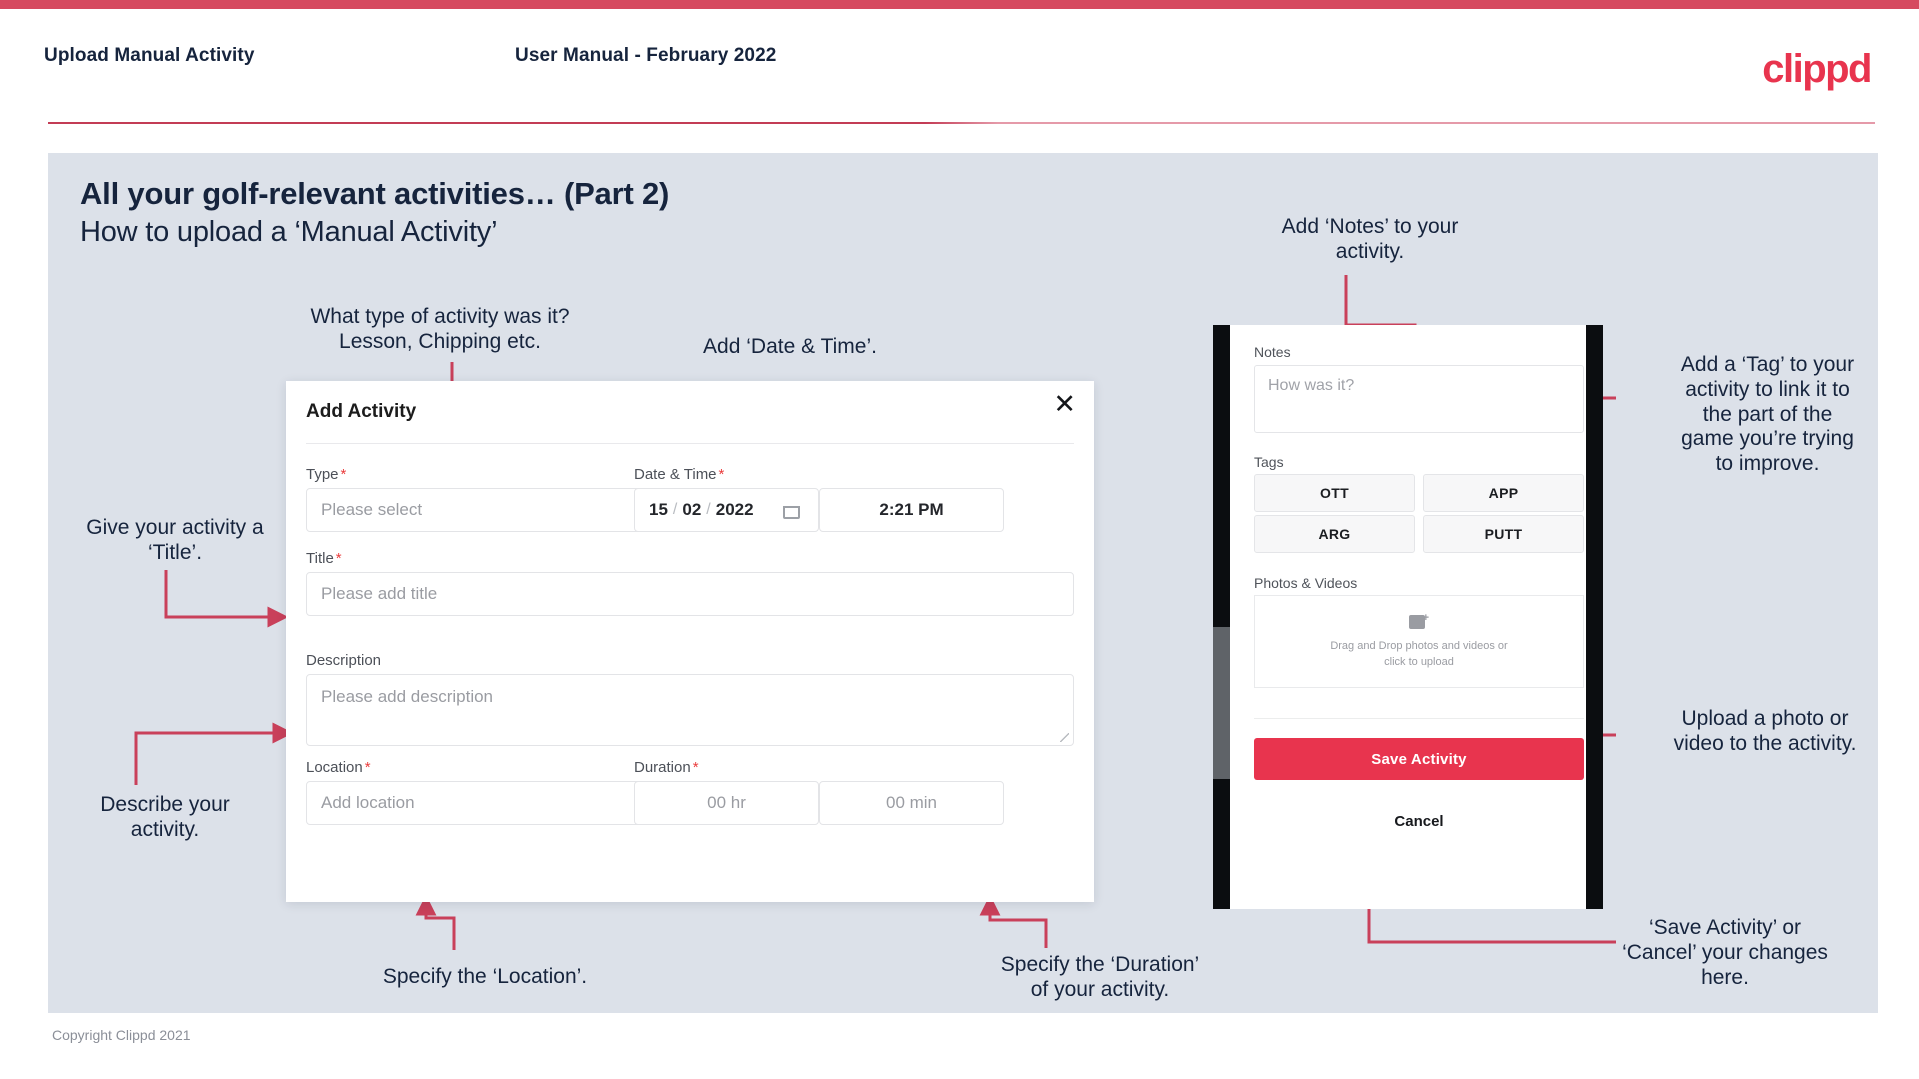  I want to click on description-field-label: Description, so click(343, 660).